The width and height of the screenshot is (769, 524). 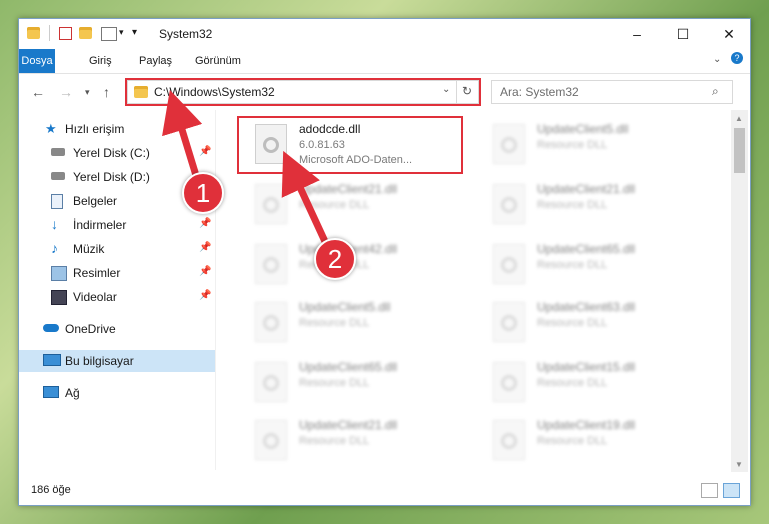 What do you see at coordinates (247, 169) in the screenshot?
I see `annotation-overlay` at bounding box center [247, 169].